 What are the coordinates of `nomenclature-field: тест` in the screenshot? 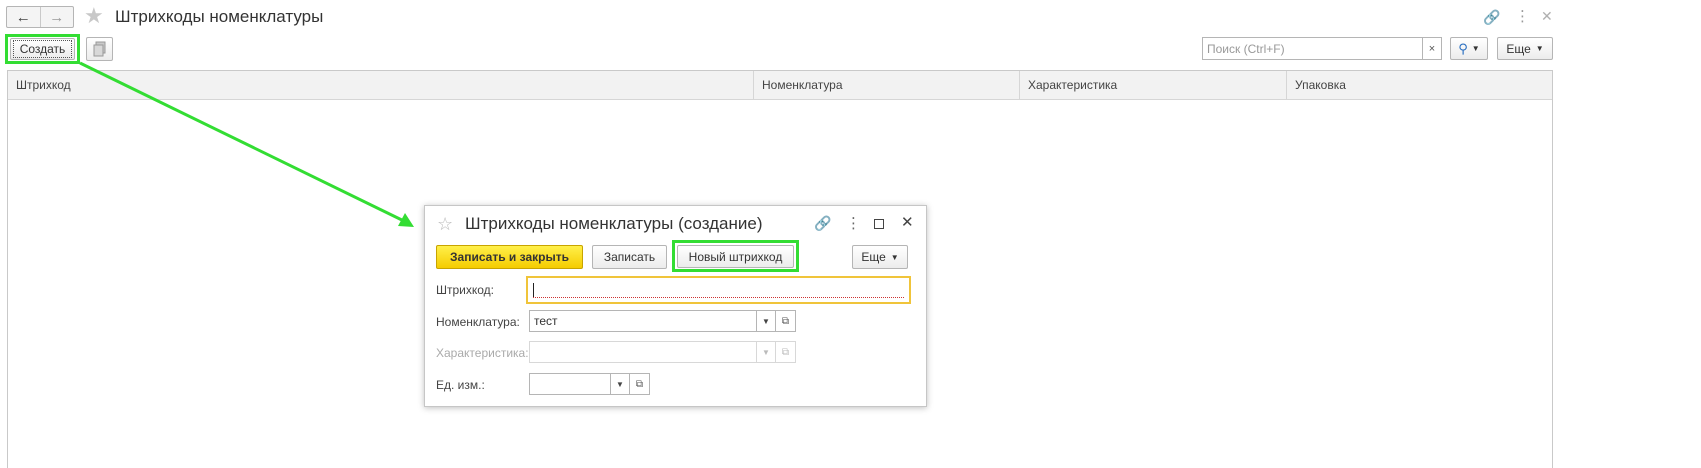 It's located at (643, 321).